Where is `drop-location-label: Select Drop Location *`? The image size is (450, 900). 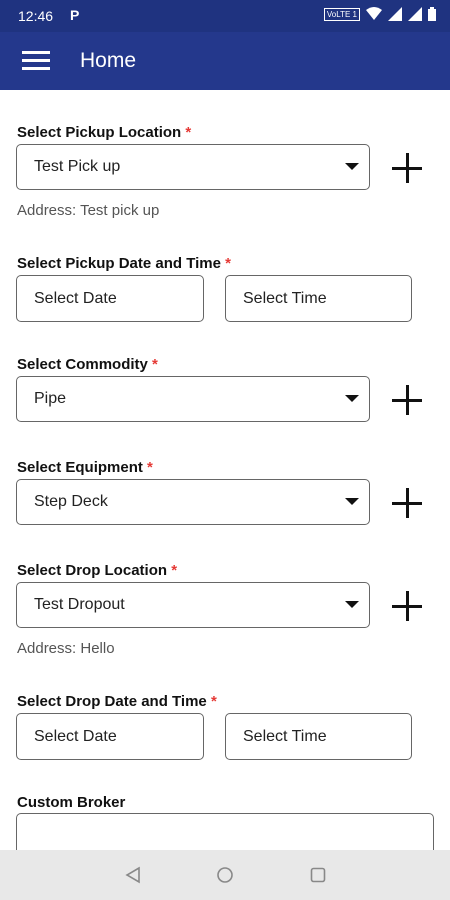
drop-location-label: Select Drop Location * is located at coordinates (97, 570).